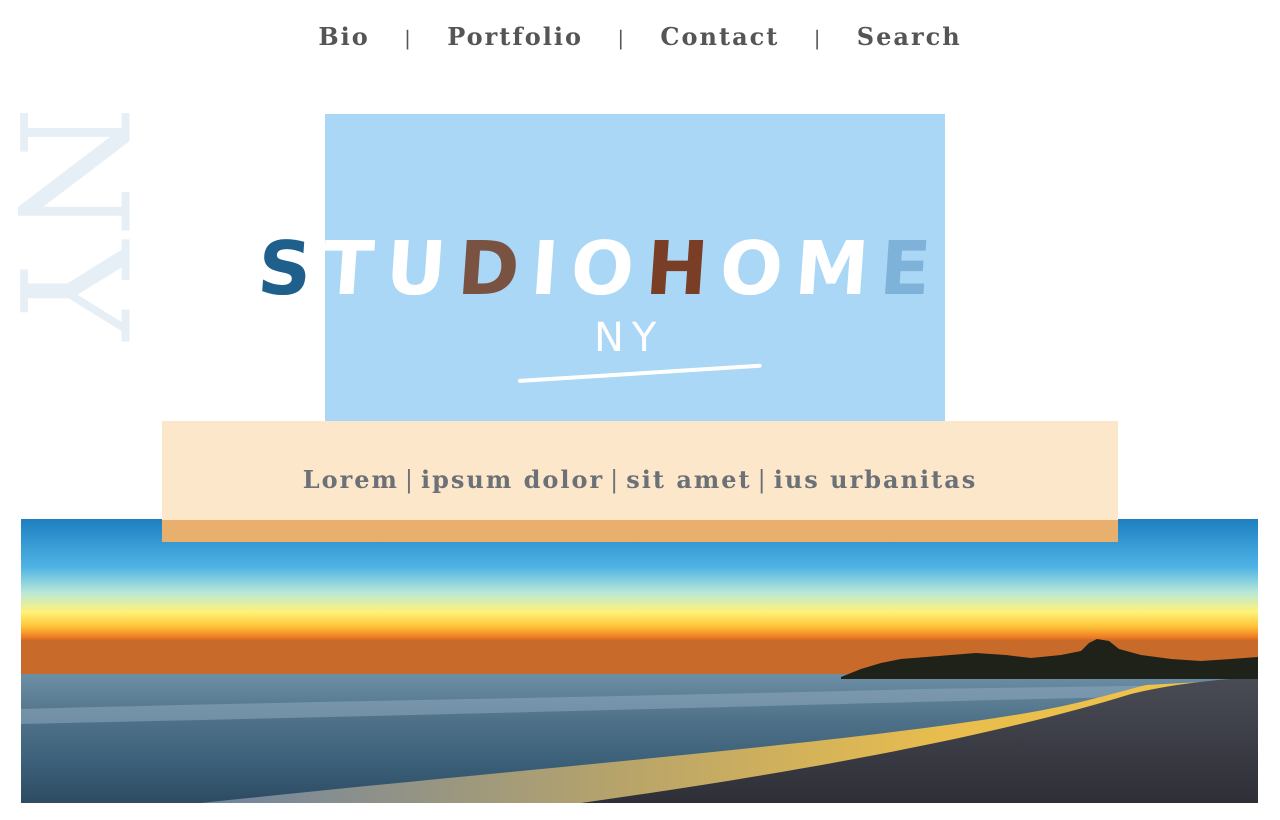 Image resolution: width=1280 pixels, height=820 pixels. Describe the element at coordinates (290, 269) in the screenshot. I see `logo-letter: S` at that location.